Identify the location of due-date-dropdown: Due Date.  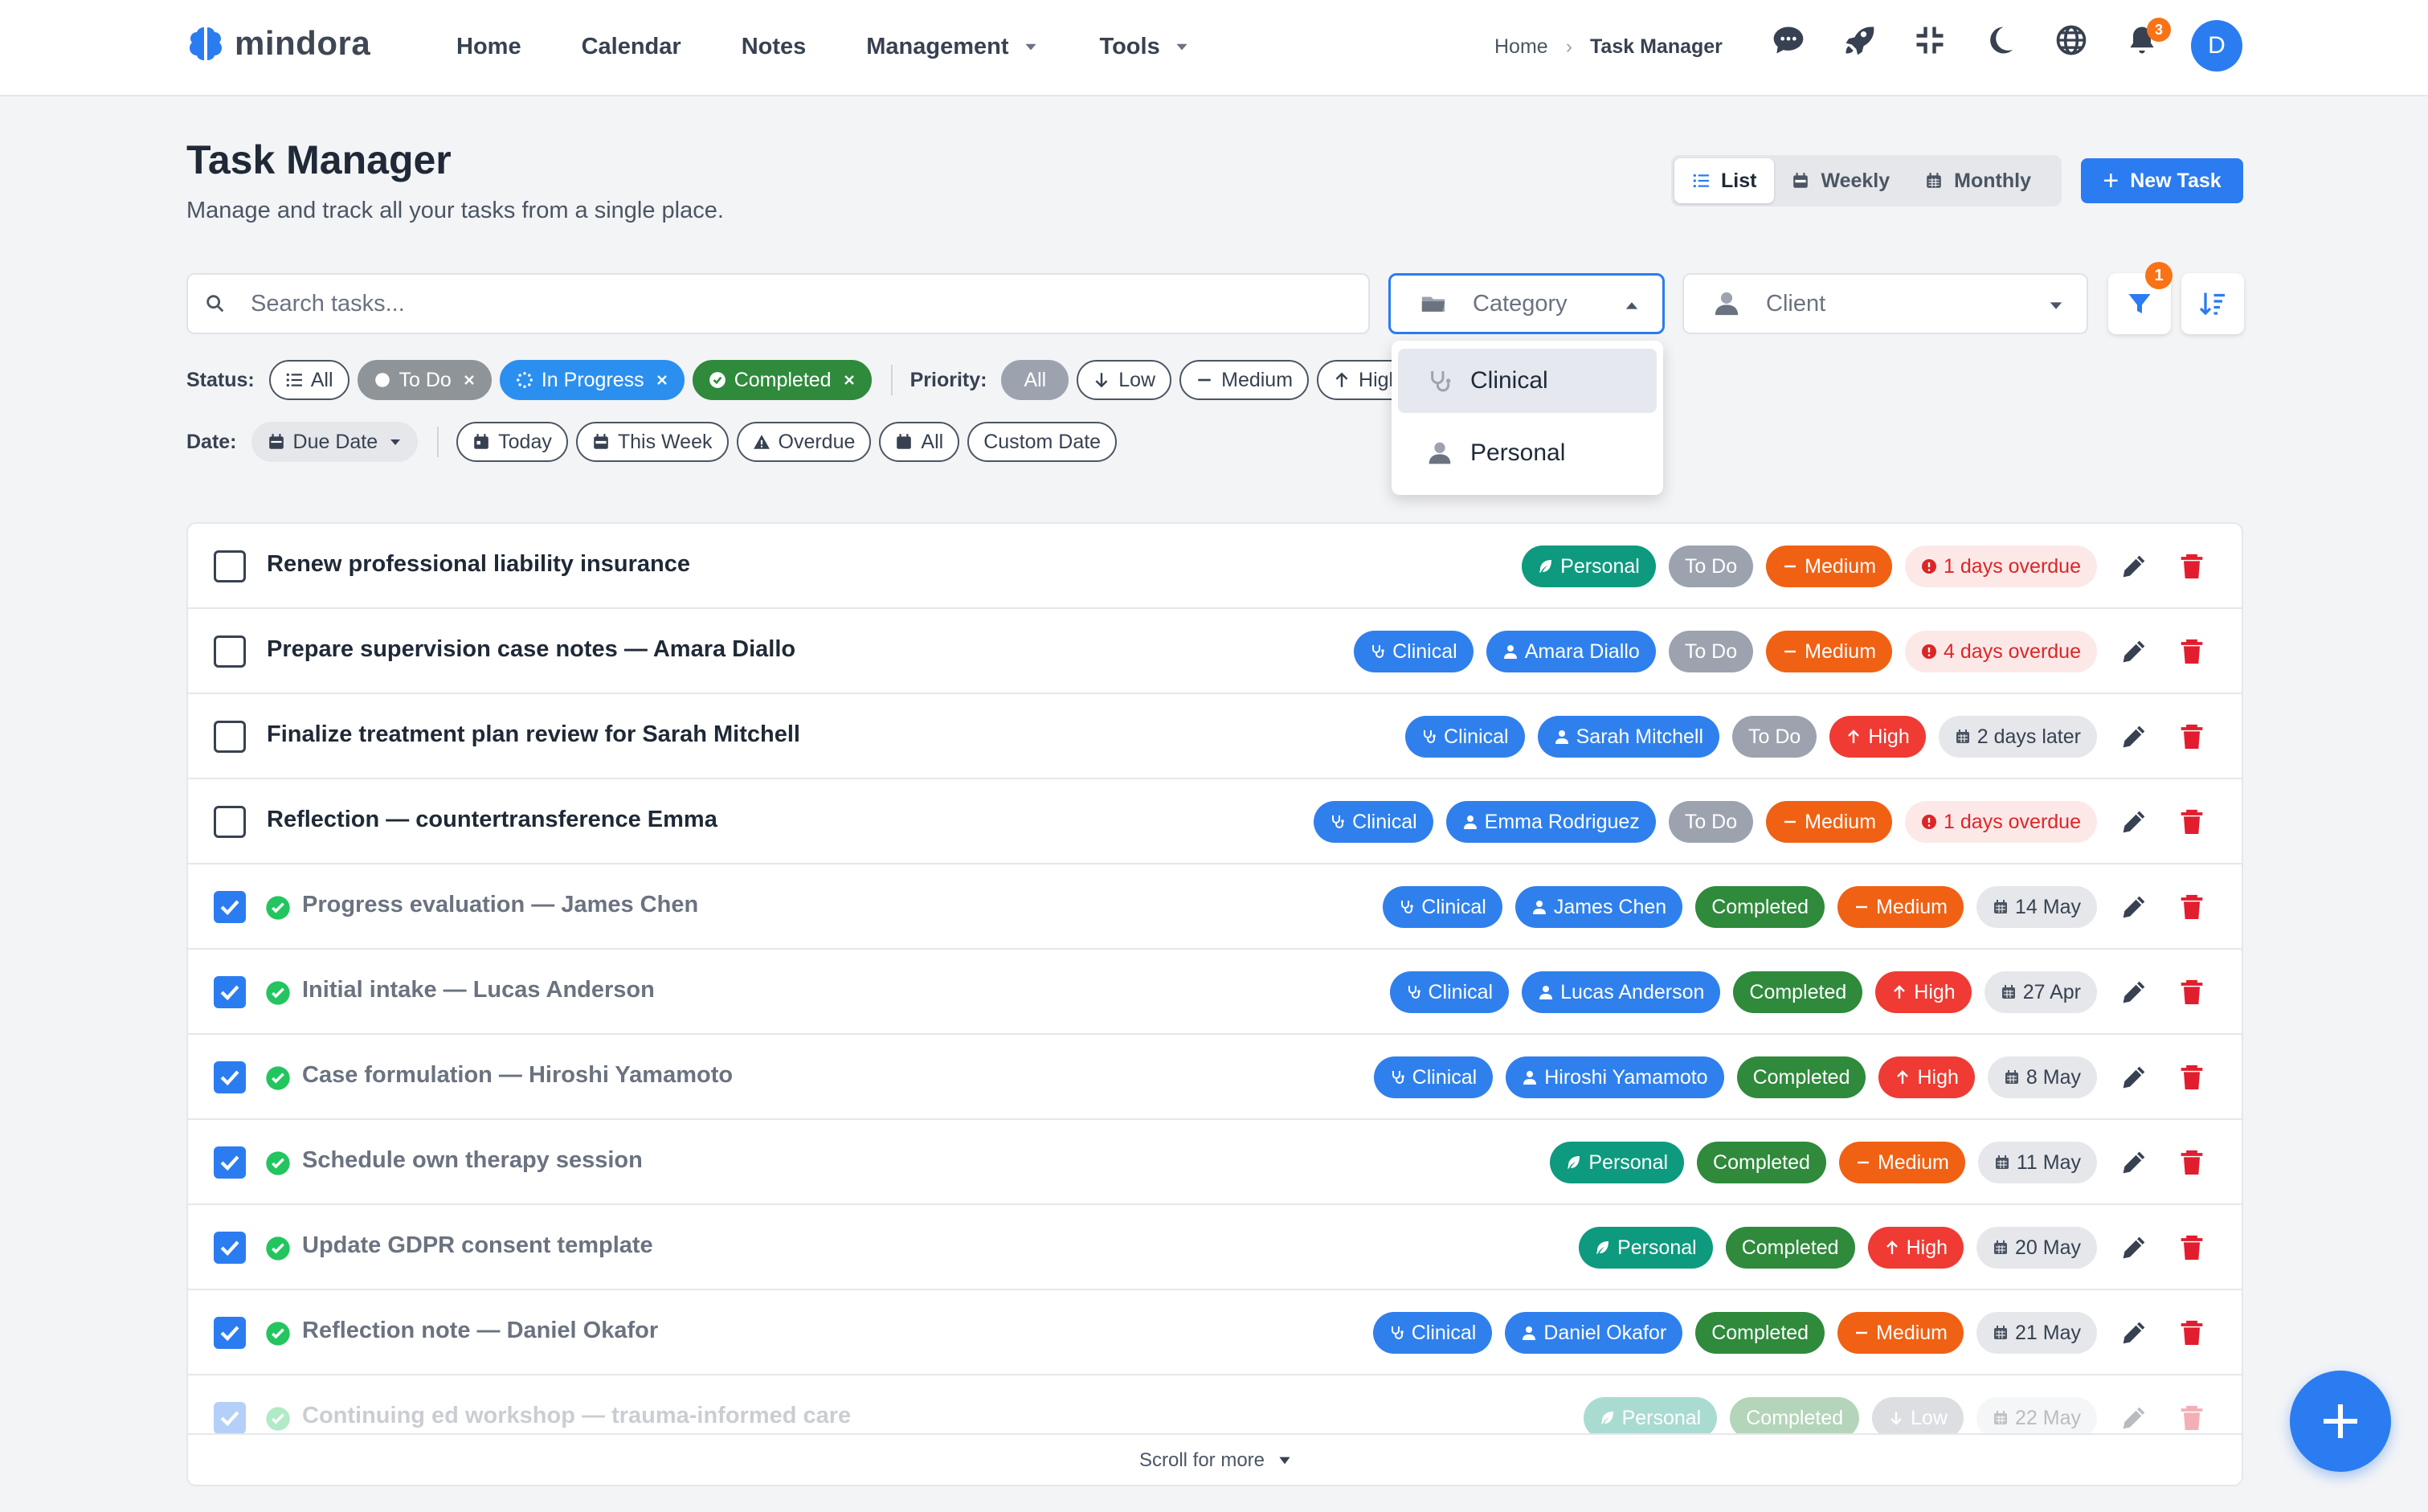
(335, 442).